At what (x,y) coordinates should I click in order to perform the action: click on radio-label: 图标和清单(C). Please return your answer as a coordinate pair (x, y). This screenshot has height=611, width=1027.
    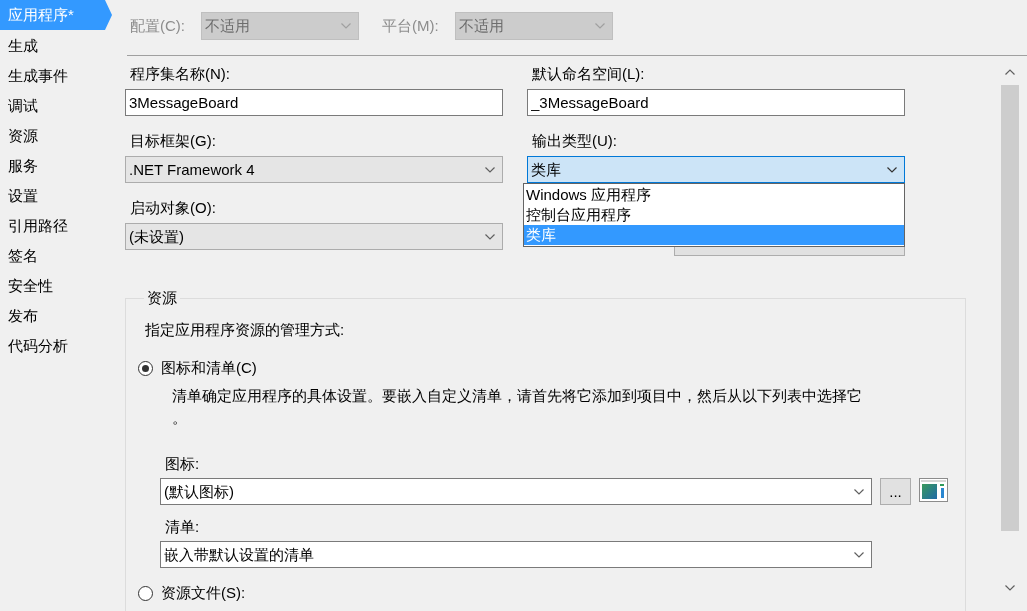
    Looking at the image, I should click on (209, 368).